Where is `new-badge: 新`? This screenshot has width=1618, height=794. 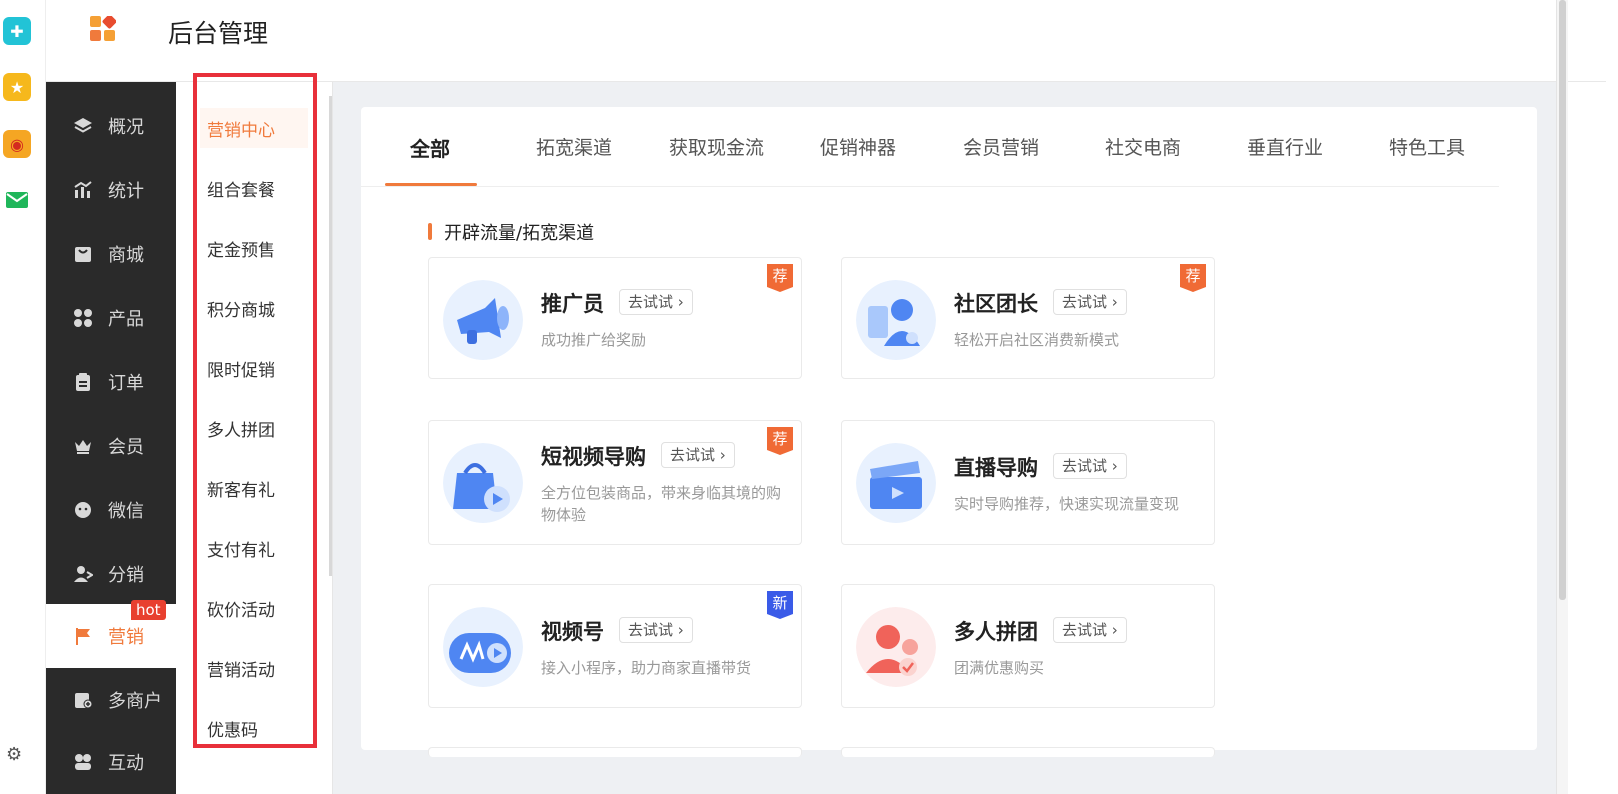
new-badge: 新 is located at coordinates (780, 605).